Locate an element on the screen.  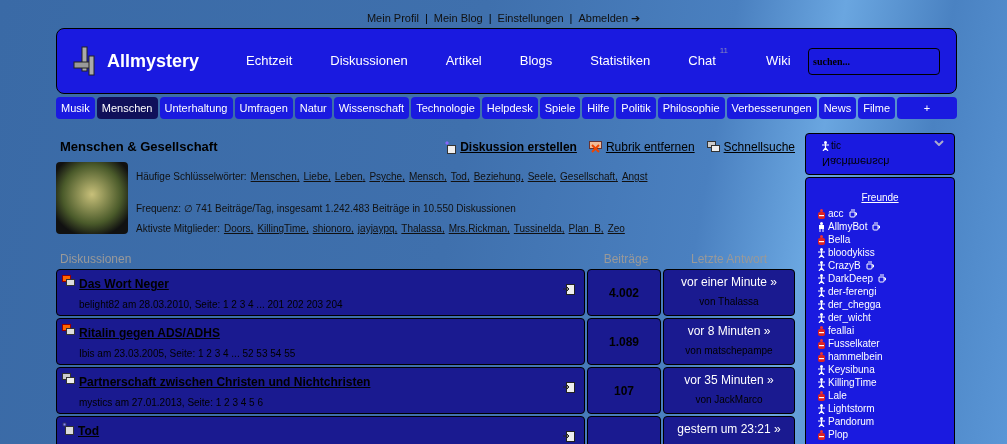
nav-link: Artikel is located at coordinates (463, 61).